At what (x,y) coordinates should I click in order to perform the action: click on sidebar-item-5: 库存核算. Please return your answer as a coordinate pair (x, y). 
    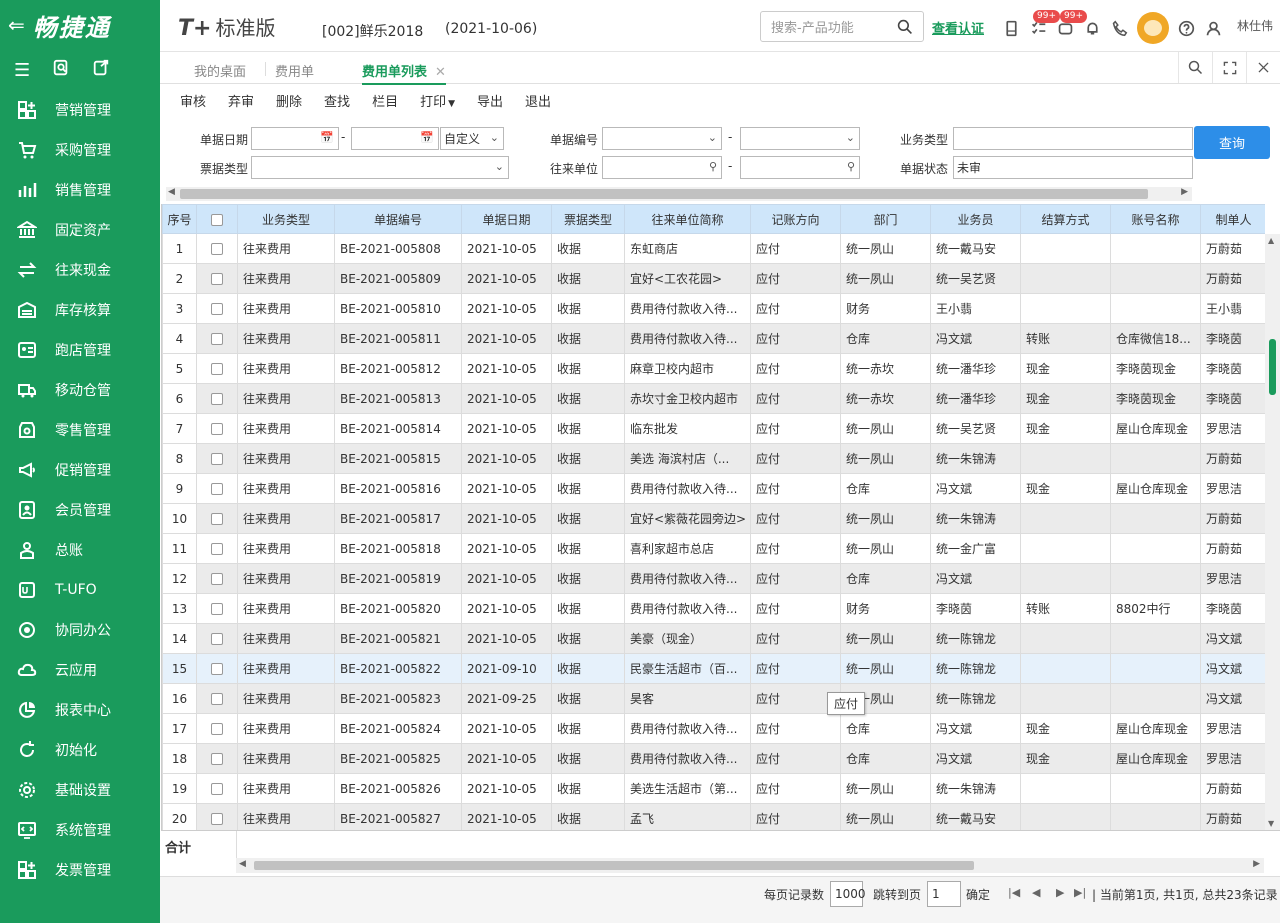
    Looking at the image, I should click on (80, 310).